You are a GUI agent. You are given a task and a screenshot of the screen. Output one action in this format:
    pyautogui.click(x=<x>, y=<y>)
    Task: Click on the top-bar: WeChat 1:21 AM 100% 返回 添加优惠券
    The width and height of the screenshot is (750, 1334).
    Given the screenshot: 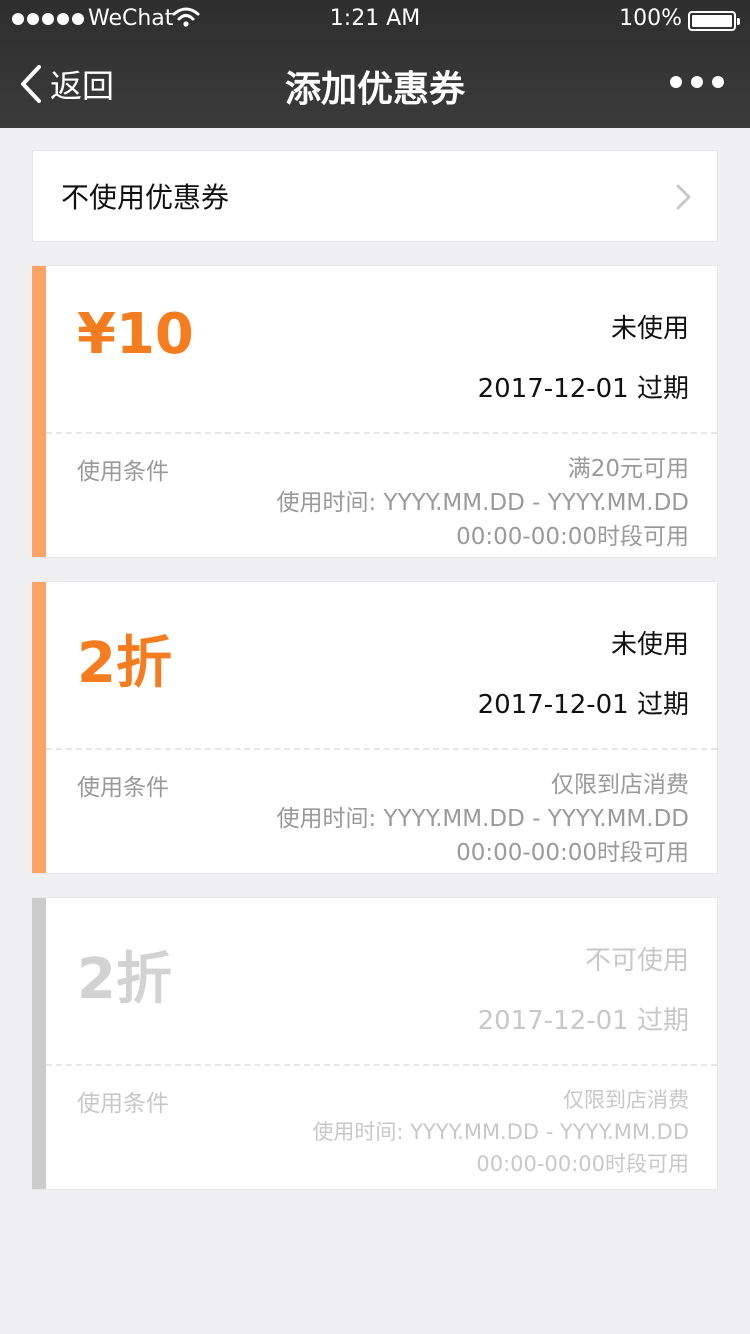 What is the action you would take?
    pyautogui.click(x=375, y=64)
    